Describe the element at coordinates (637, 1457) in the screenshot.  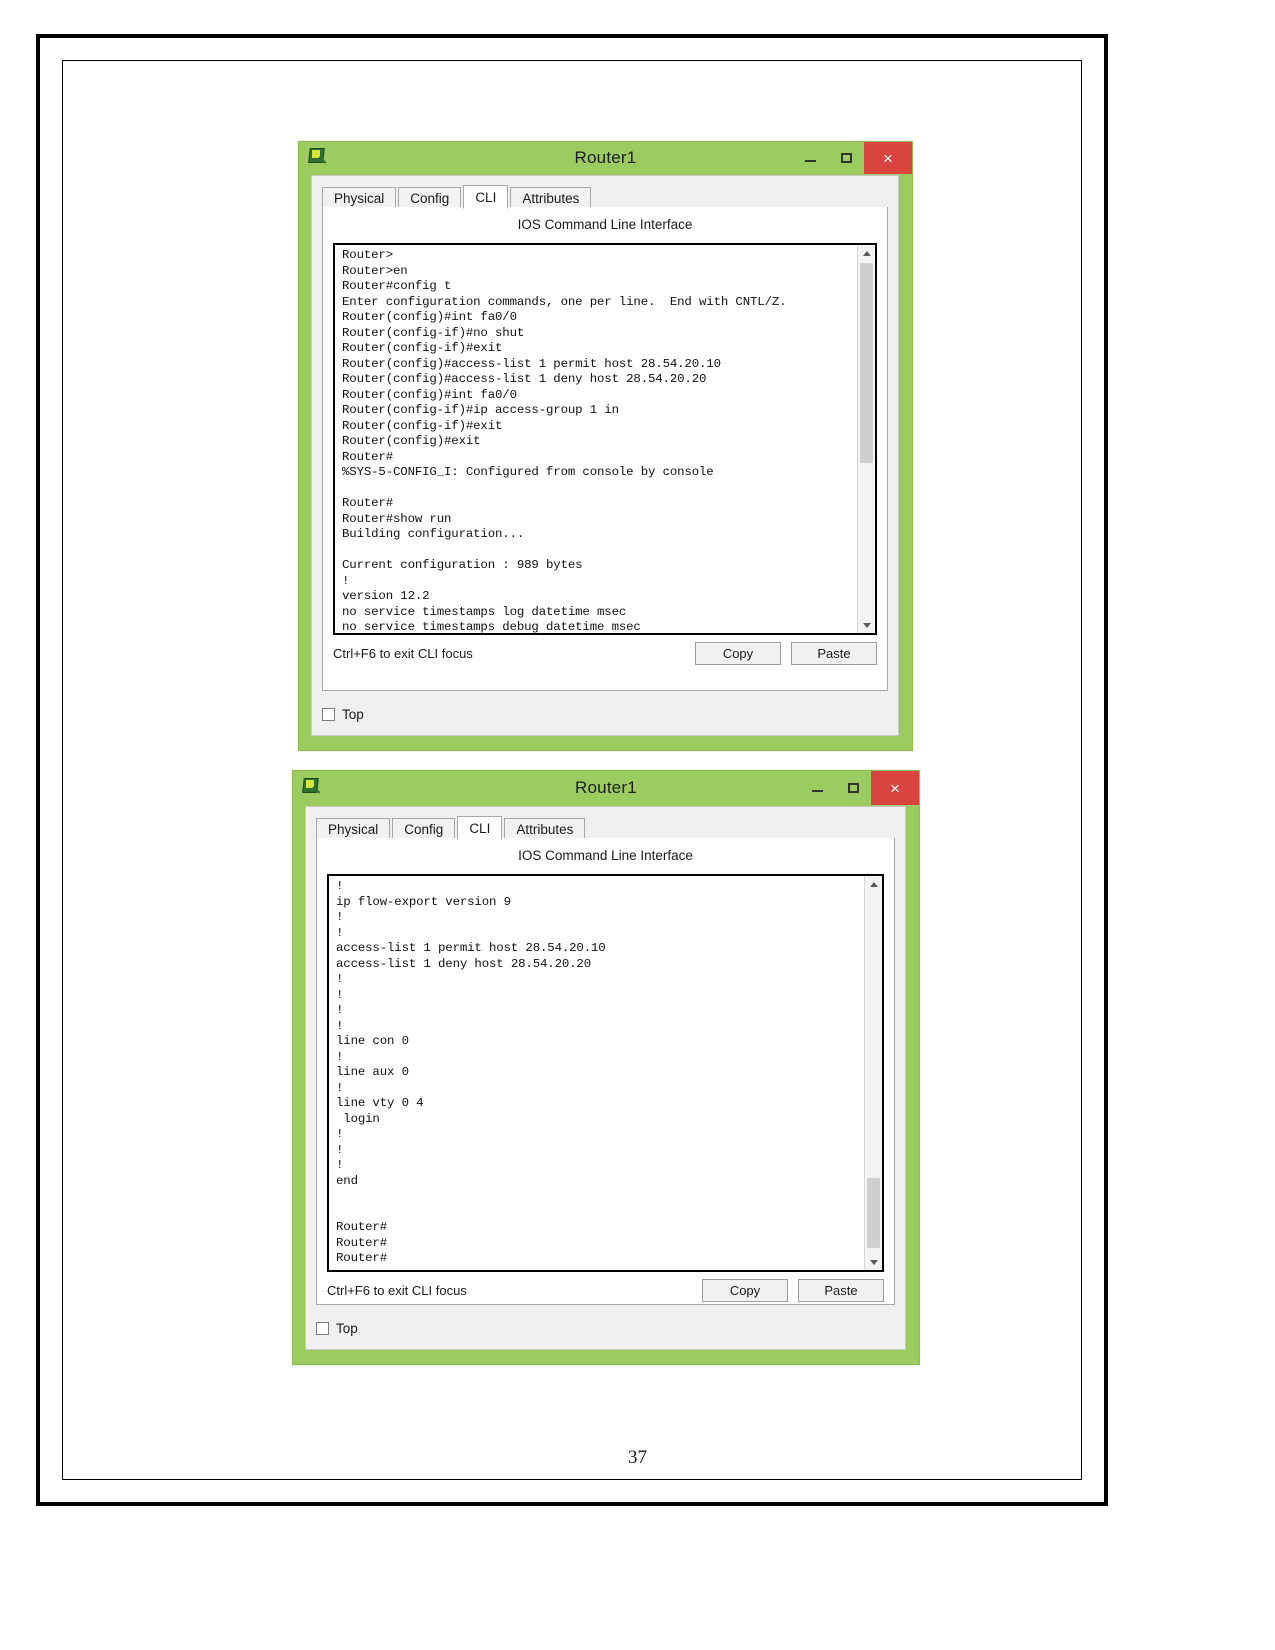
I see `page-number: 37` at that location.